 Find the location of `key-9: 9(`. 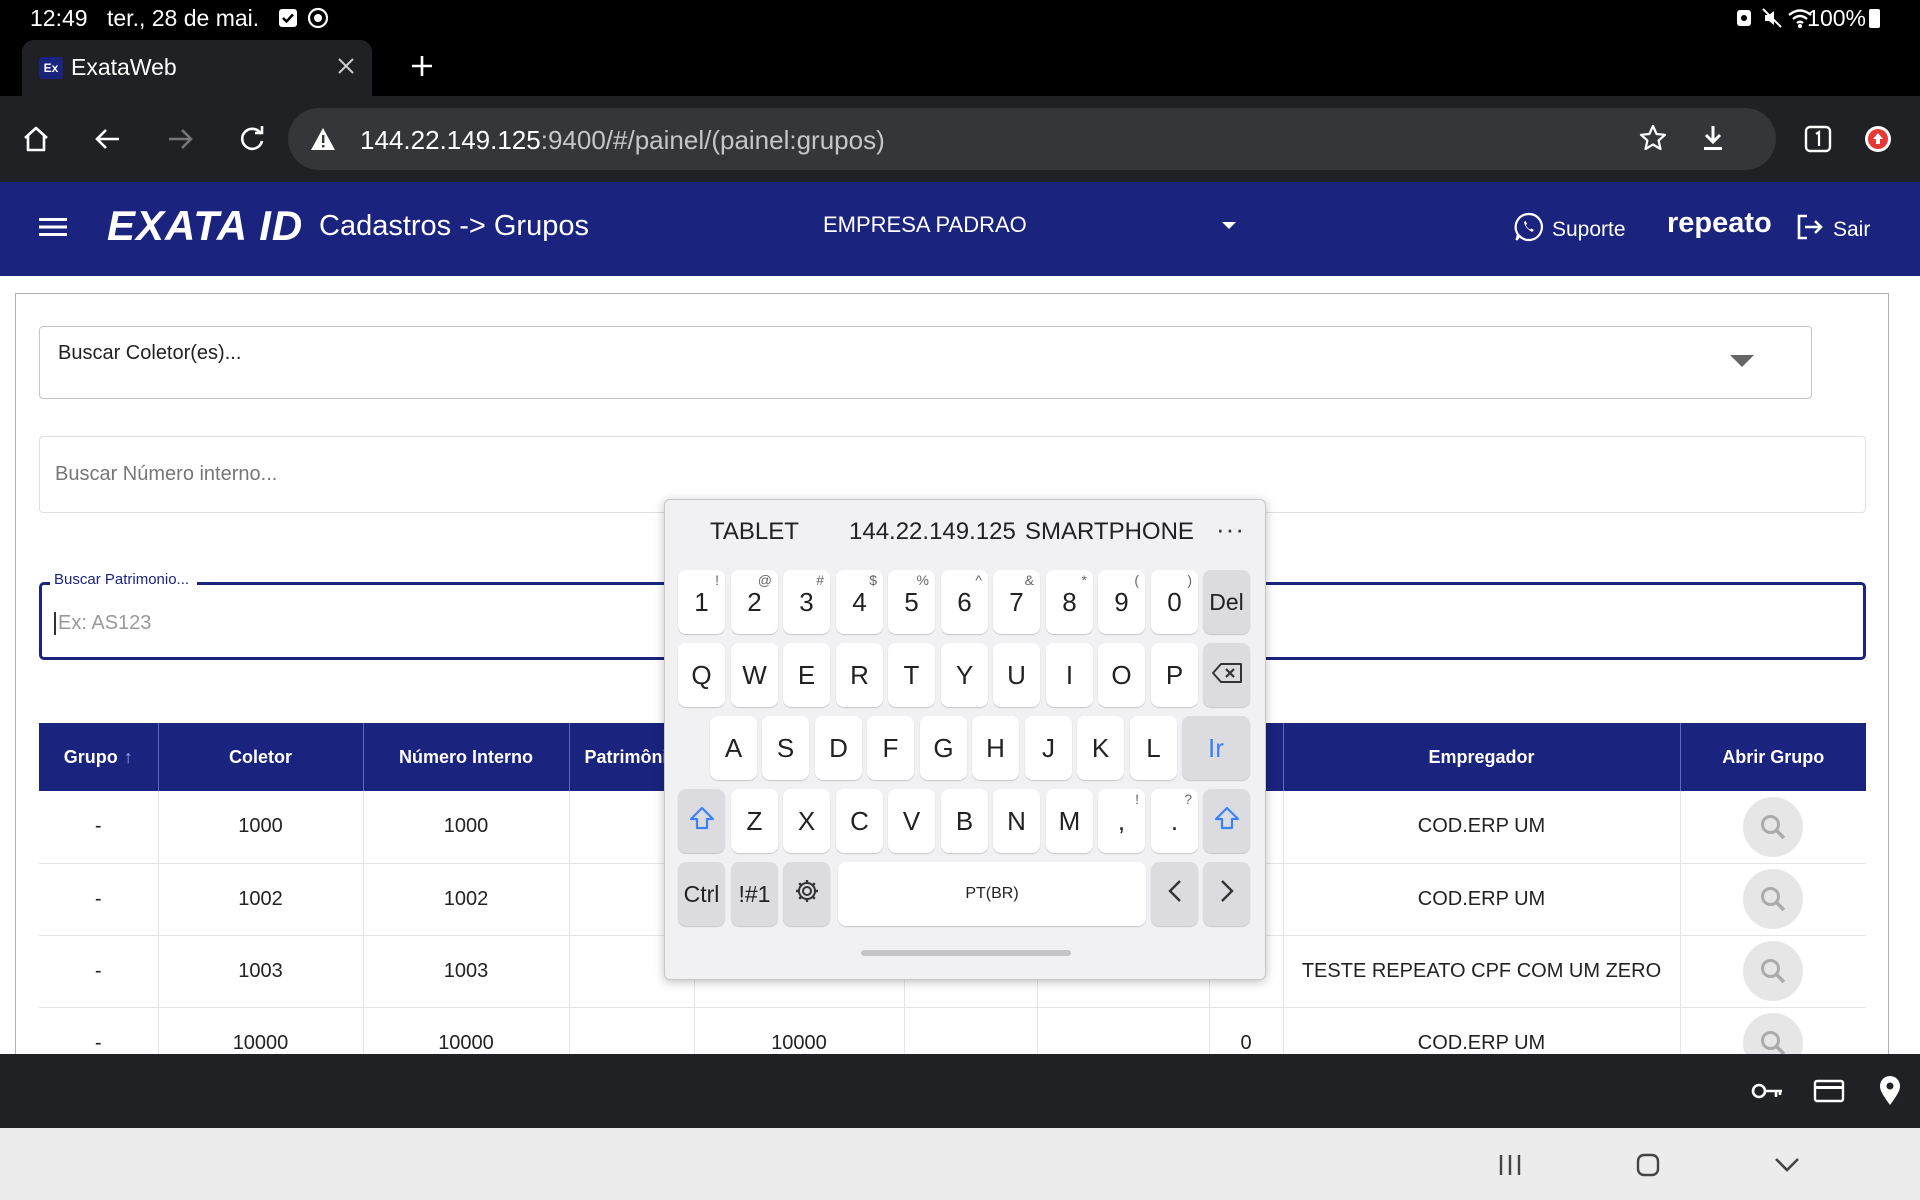

key-9: 9( is located at coordinates (1121, 602).